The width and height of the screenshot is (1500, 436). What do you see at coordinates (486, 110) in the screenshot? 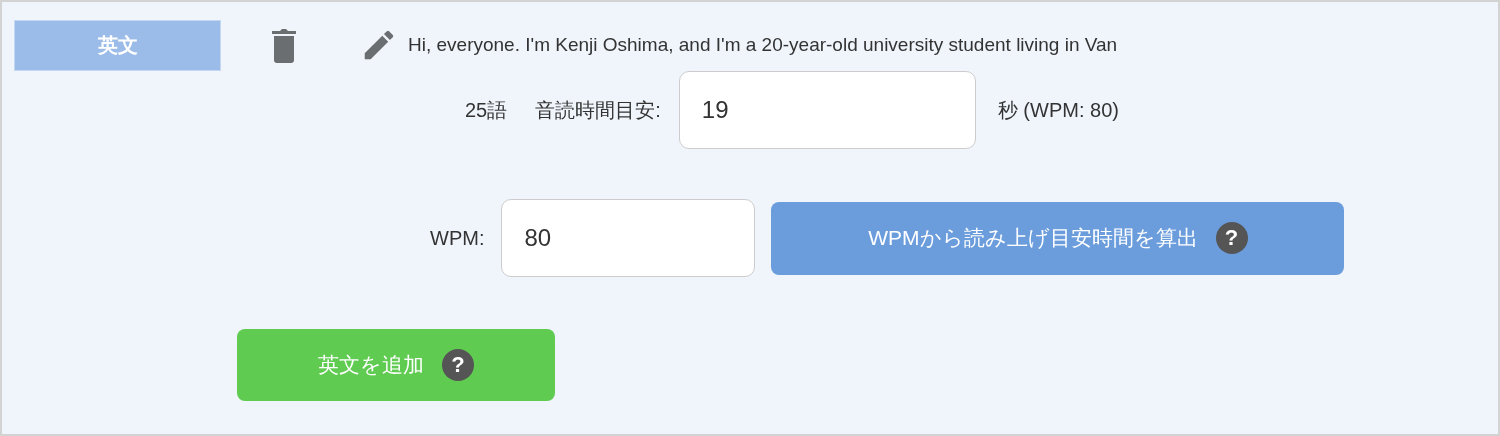
I see `word-count: 25語` at bounding box center [486, 110].